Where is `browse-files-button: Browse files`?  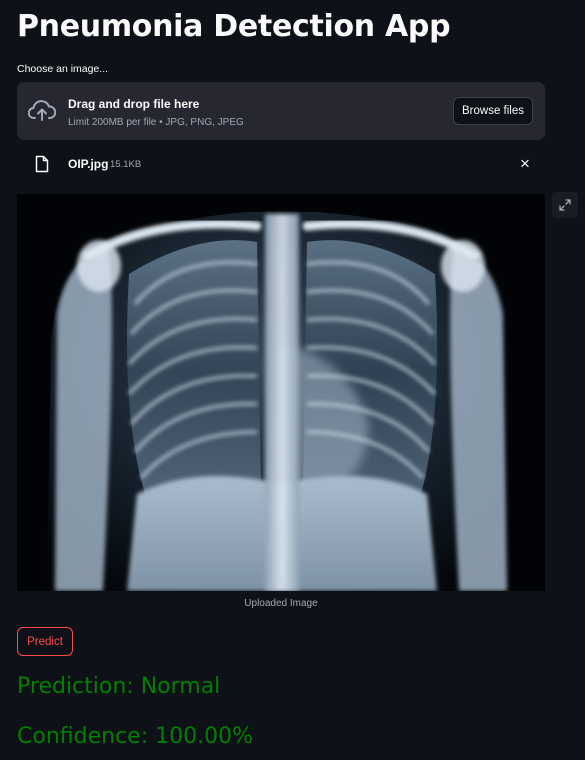 browse-files-button: Browse files is located at coordinates (493, 111).